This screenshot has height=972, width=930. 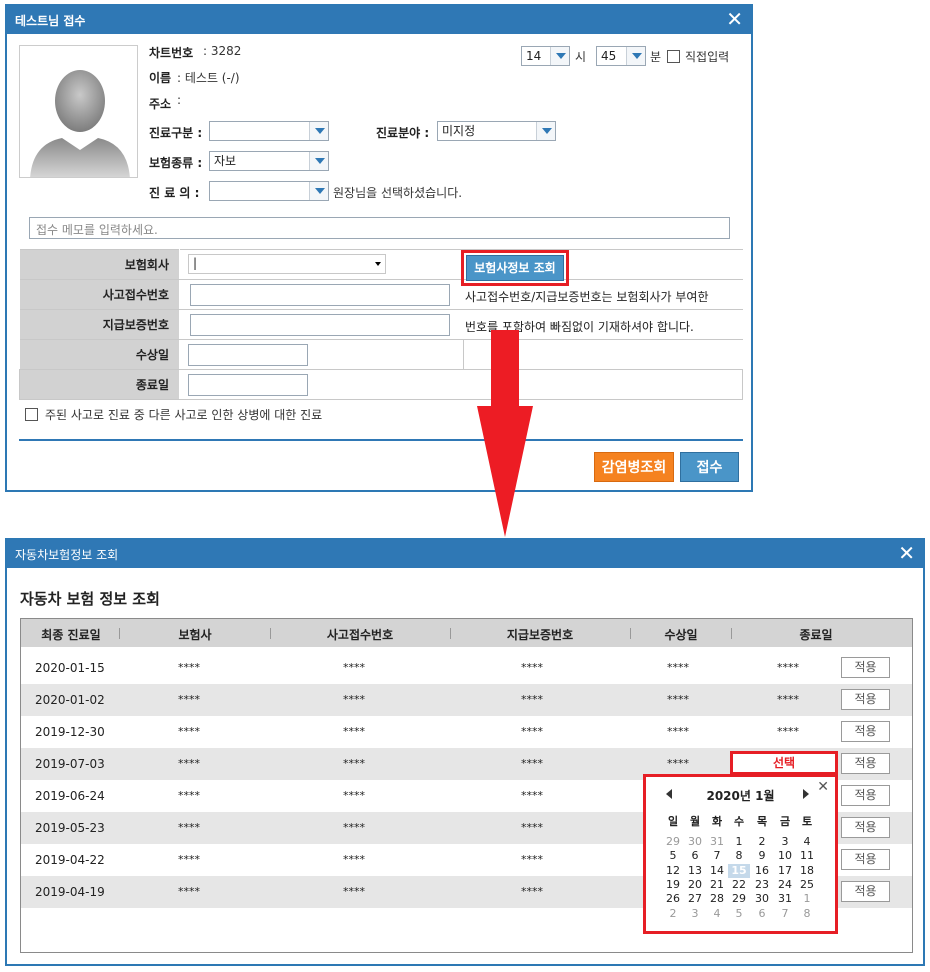 I want to click on calendar-day: 10, so click(x=785, y=856).